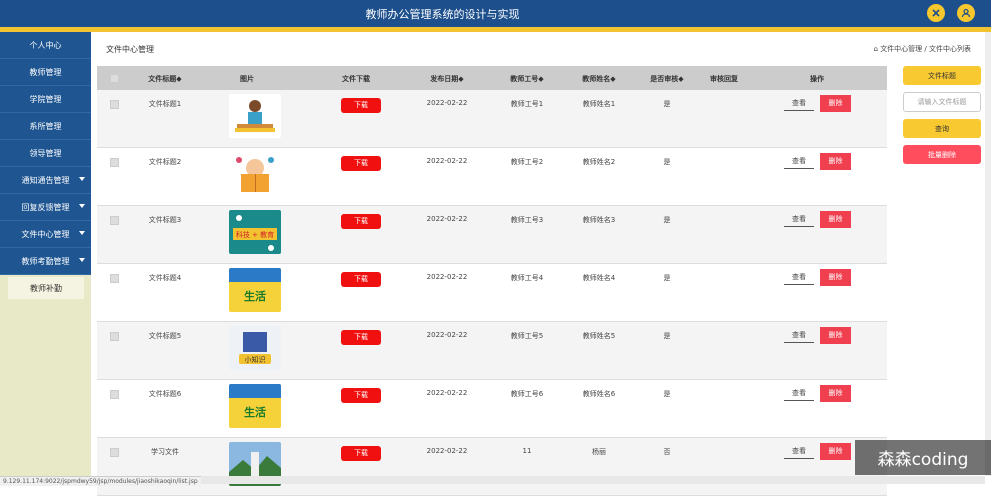 The width and height of the screenshot is (991, 496). I want to click on close-circle-icon, so click(936, 13).